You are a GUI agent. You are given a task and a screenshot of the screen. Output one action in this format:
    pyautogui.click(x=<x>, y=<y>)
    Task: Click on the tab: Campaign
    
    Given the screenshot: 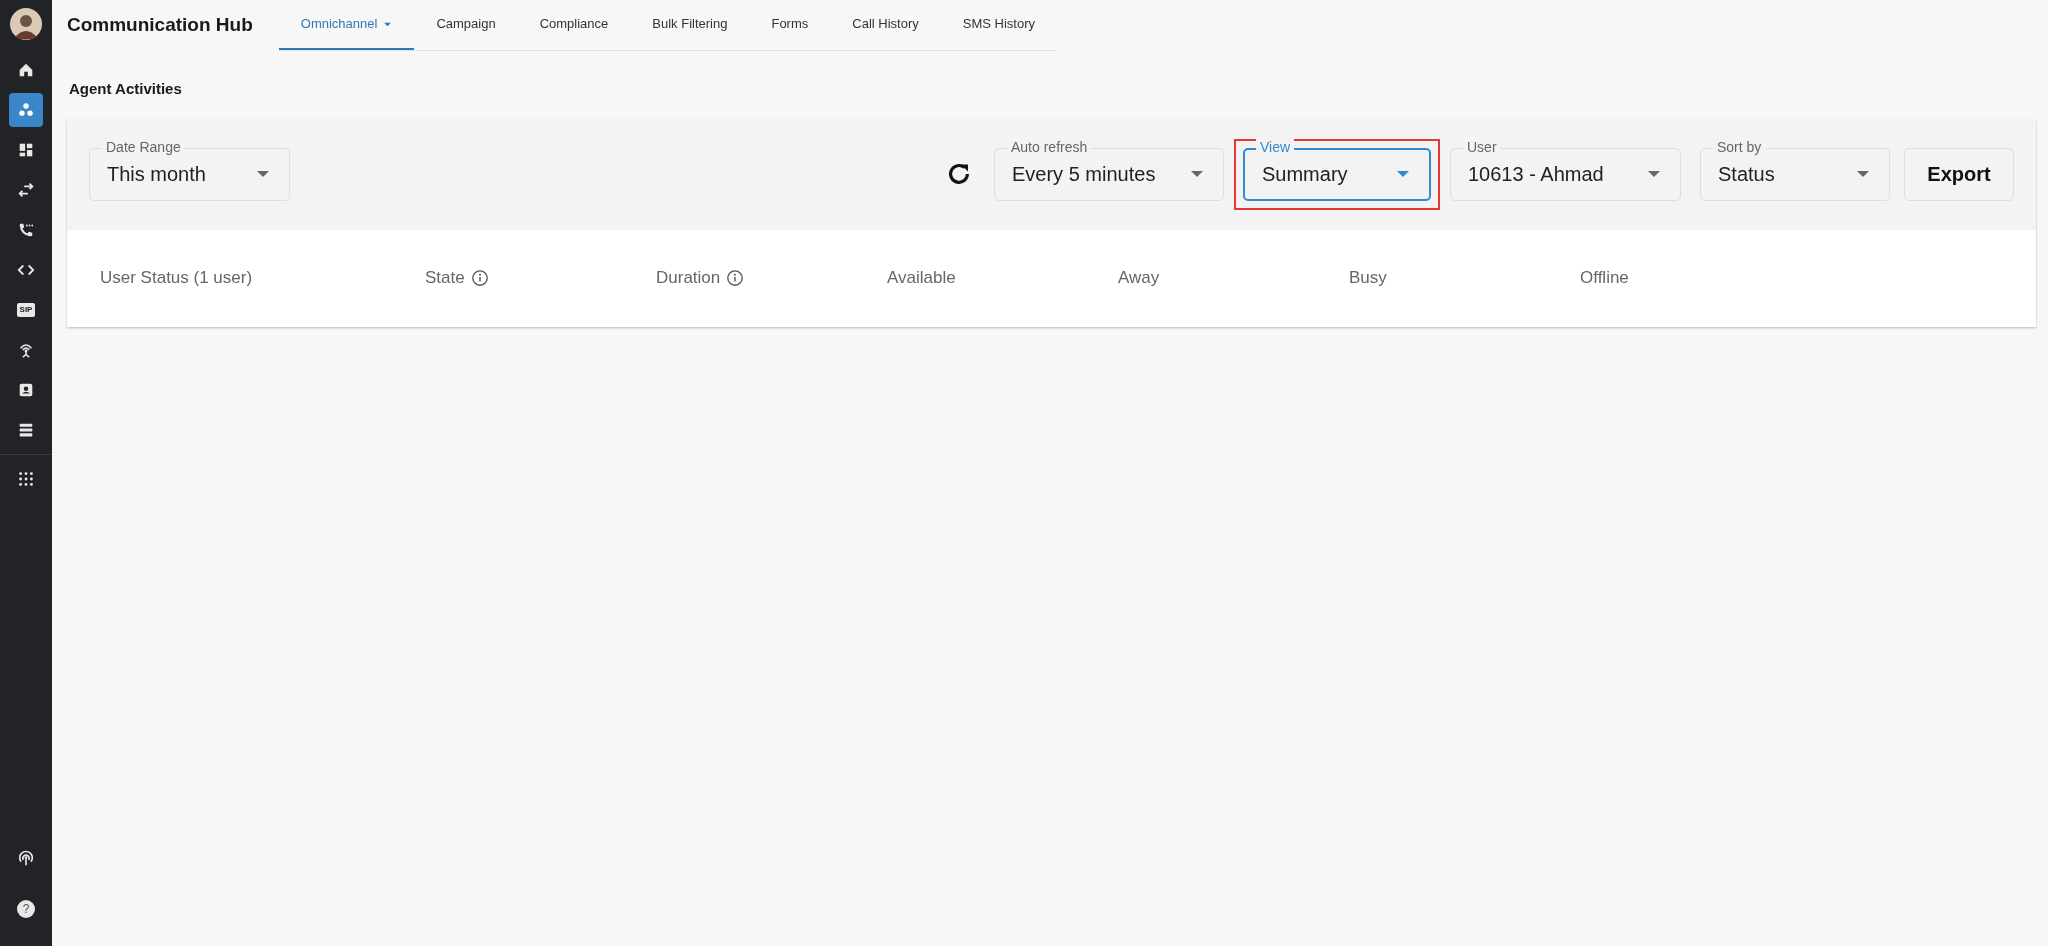 What is the action you would take?
    pyautogui.click(x=466, y=25)
    